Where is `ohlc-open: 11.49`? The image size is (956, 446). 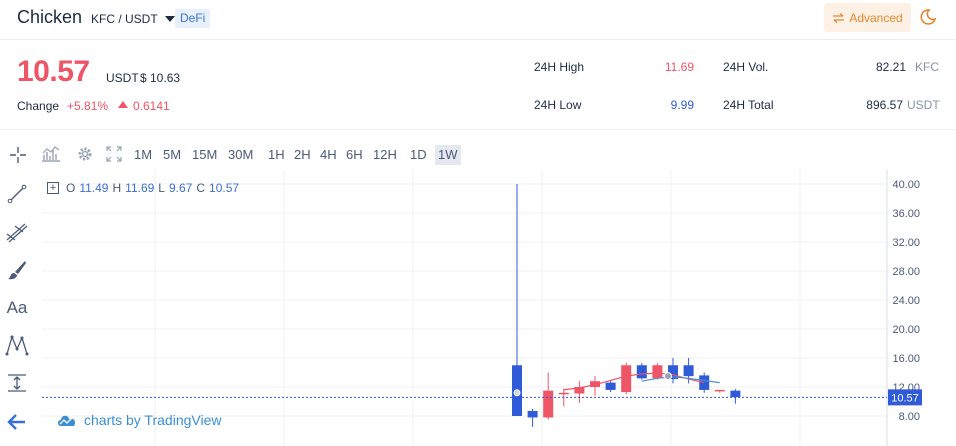 ohlc-open: 11.49 is located at coordinates (94, 188).